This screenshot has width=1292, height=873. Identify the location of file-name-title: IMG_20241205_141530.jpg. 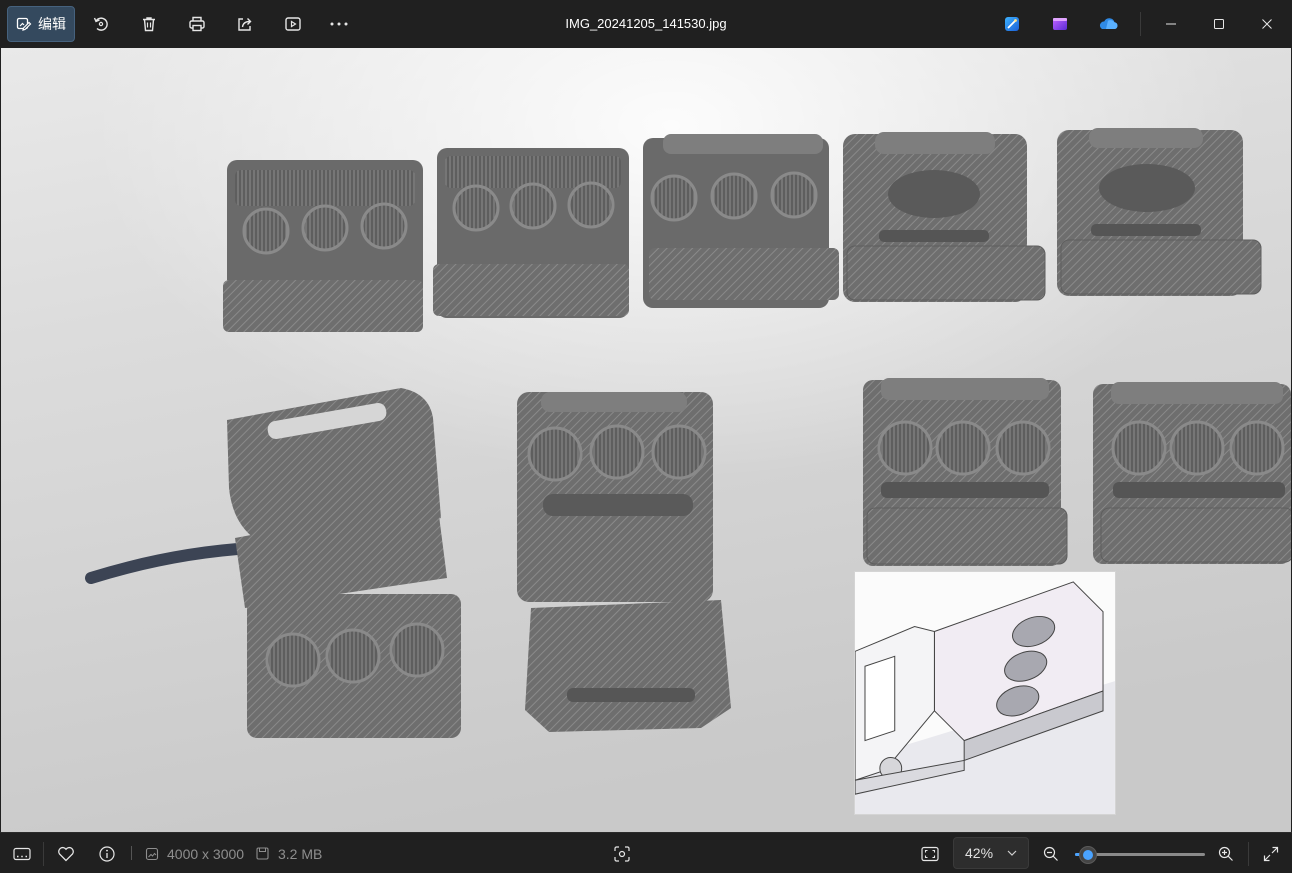
(646, 23).